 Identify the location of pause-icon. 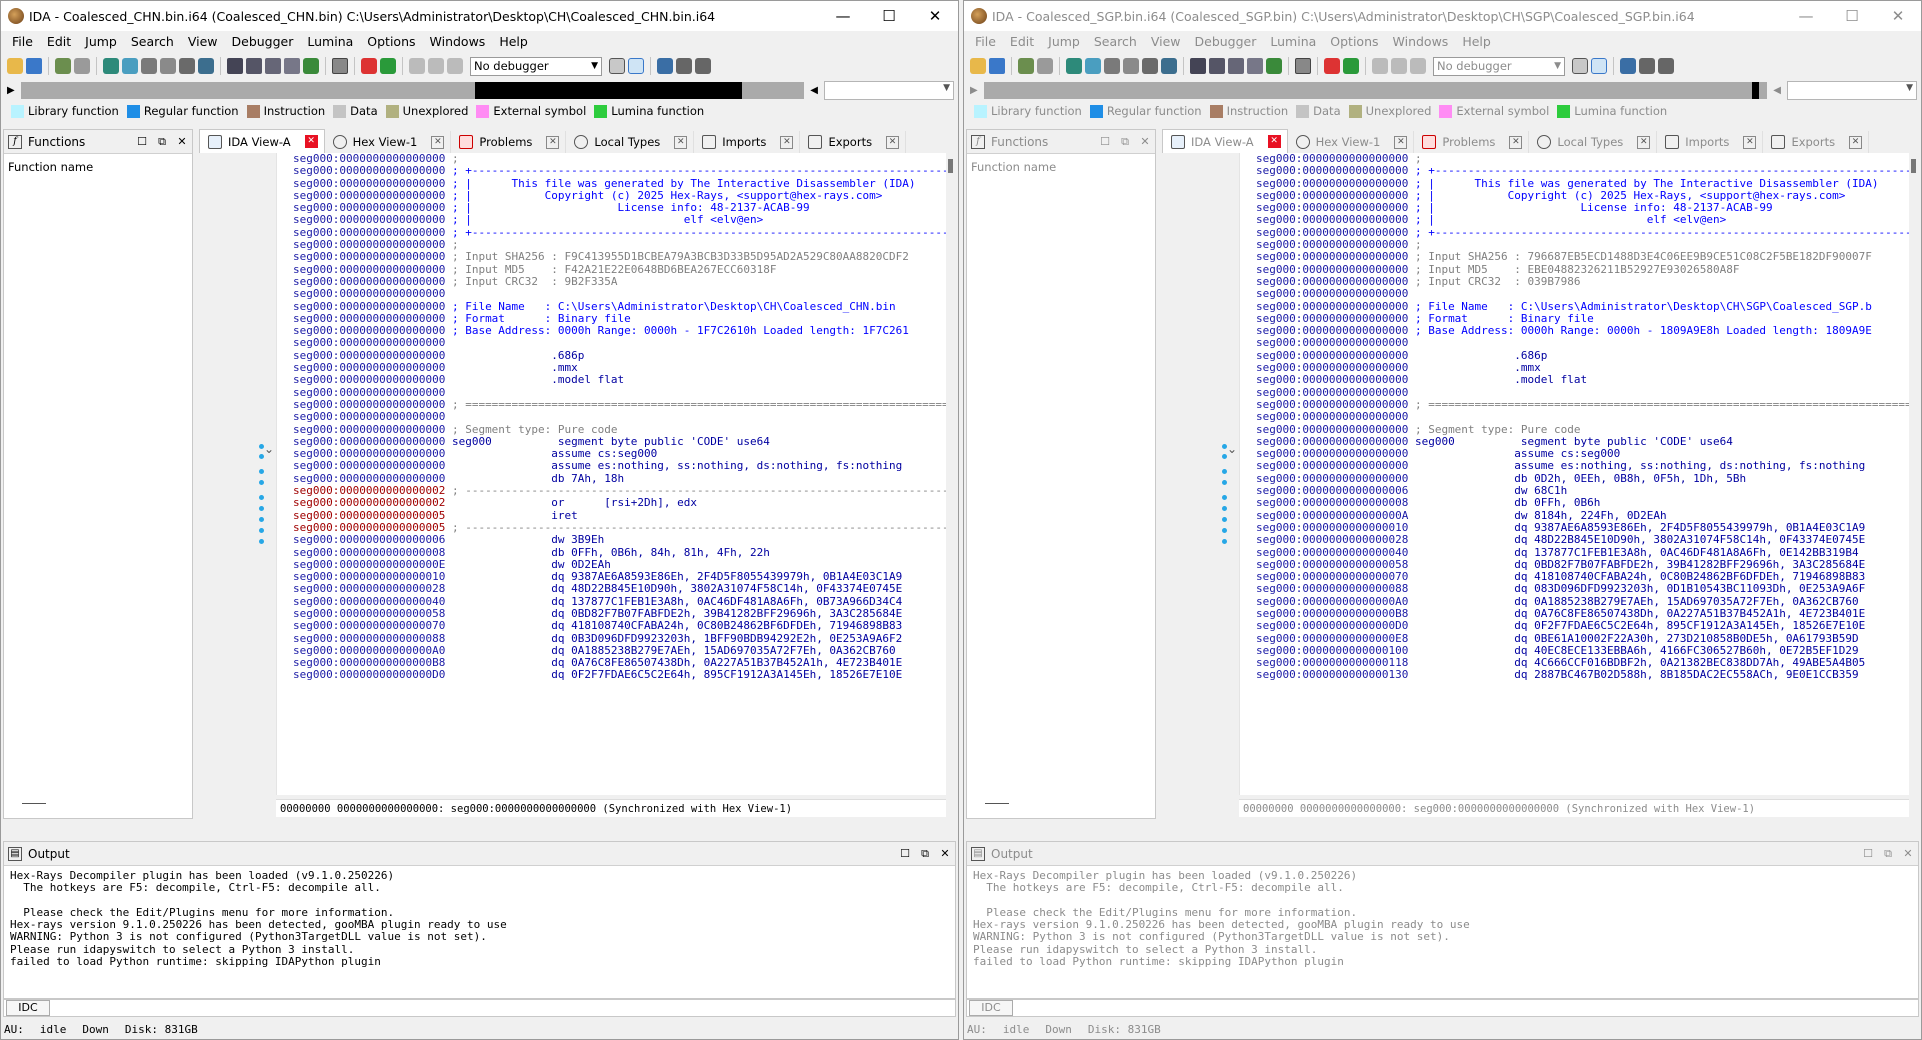
(436, 66).